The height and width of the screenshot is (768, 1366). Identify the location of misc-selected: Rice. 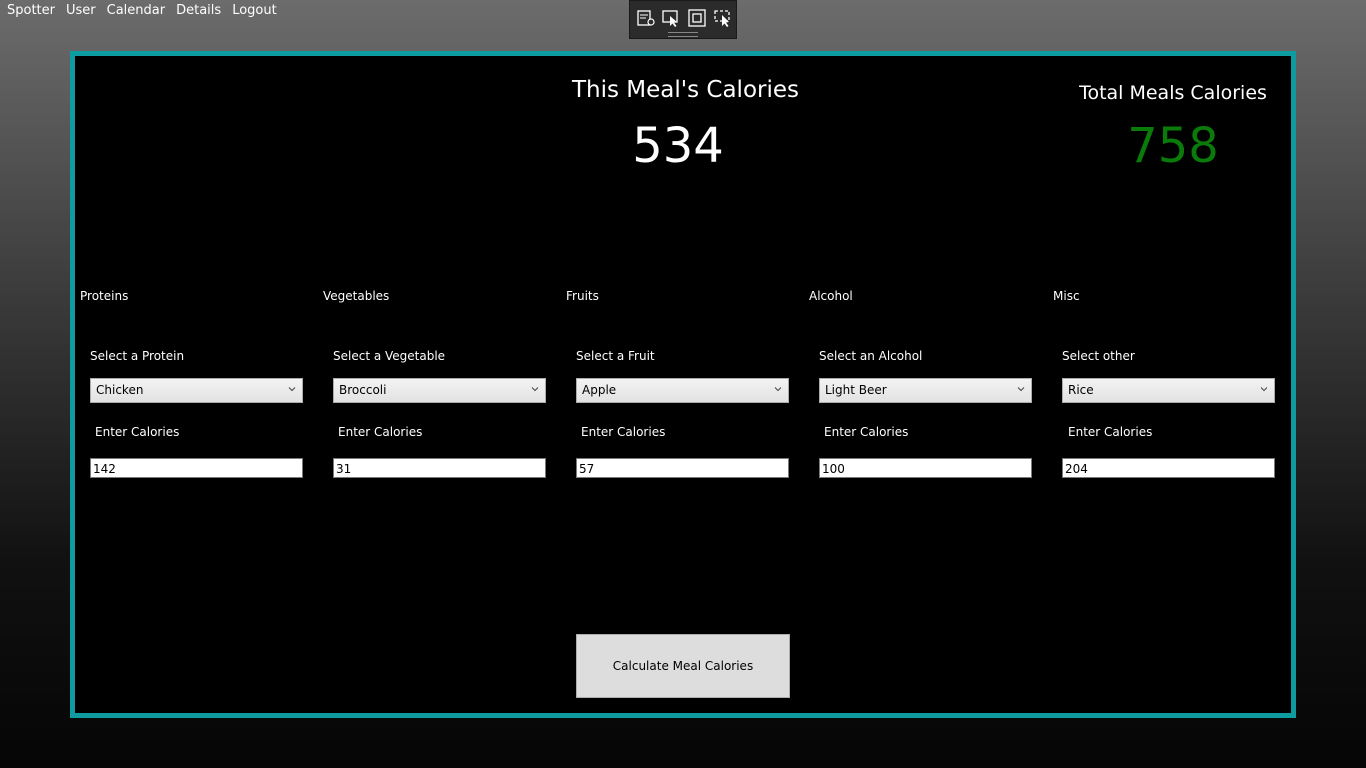
(1081, 390).